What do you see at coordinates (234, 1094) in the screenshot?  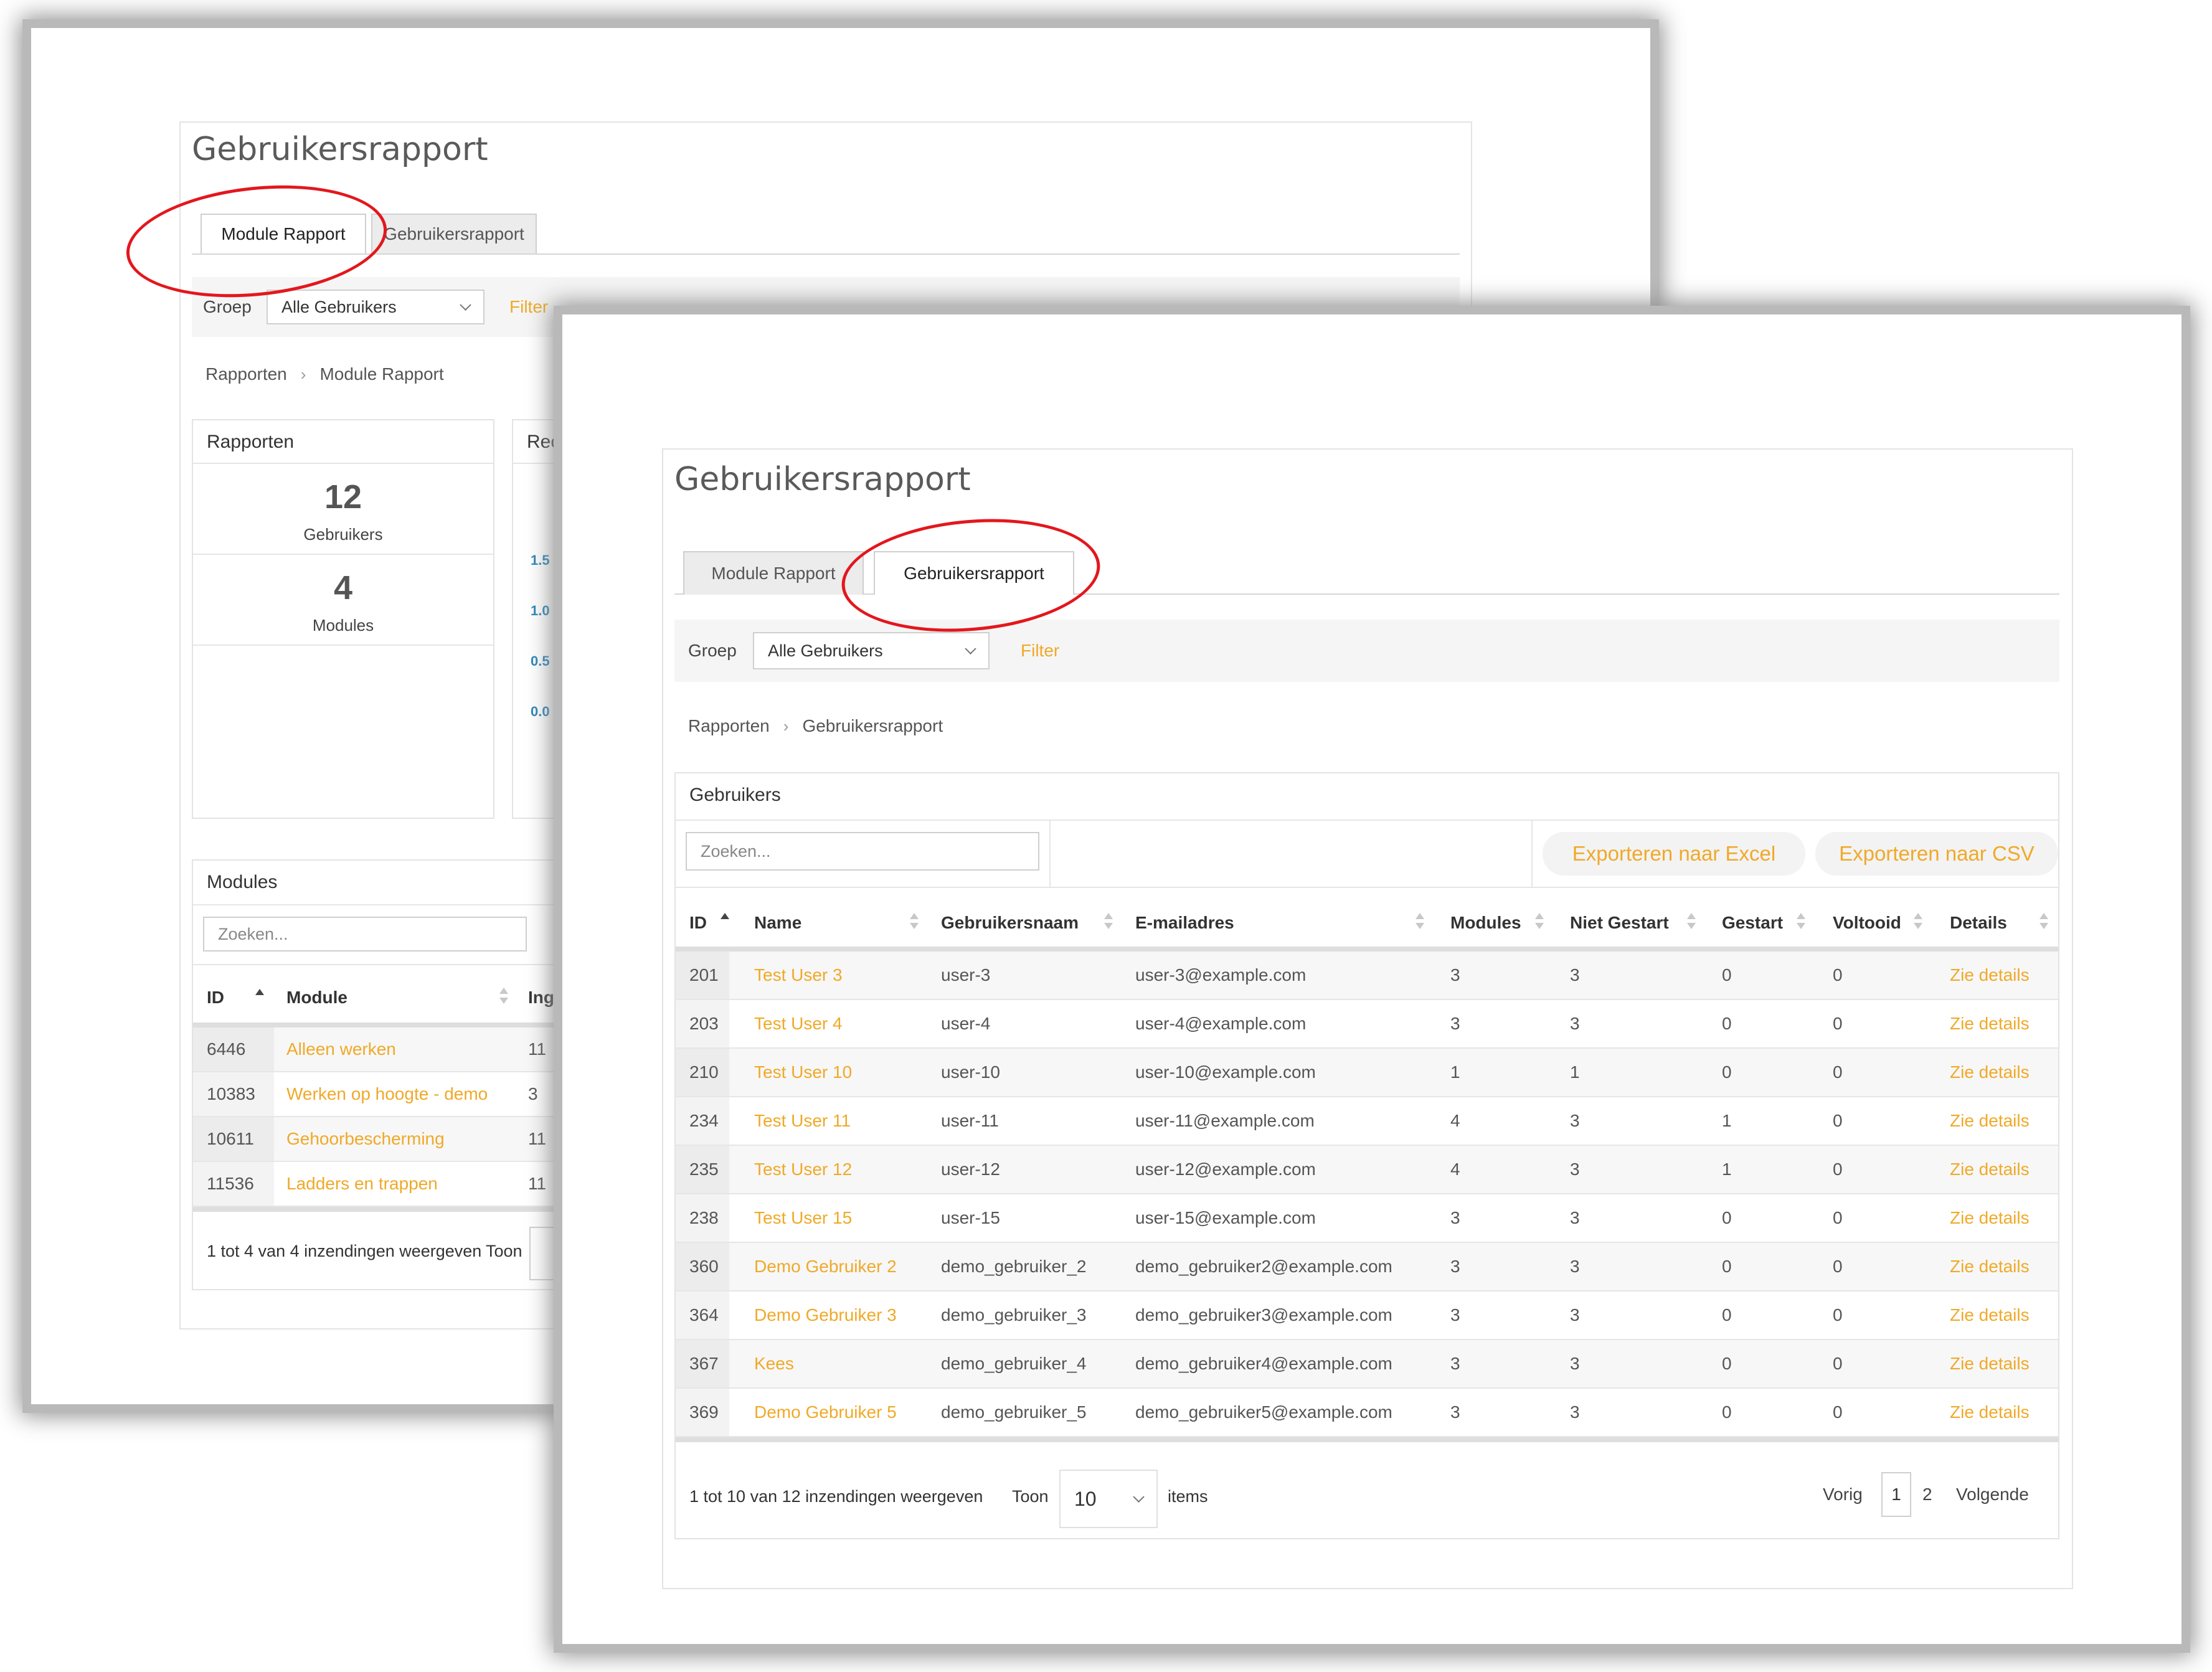 I see `module-id: 10383` at bounding box center [234, 1094].